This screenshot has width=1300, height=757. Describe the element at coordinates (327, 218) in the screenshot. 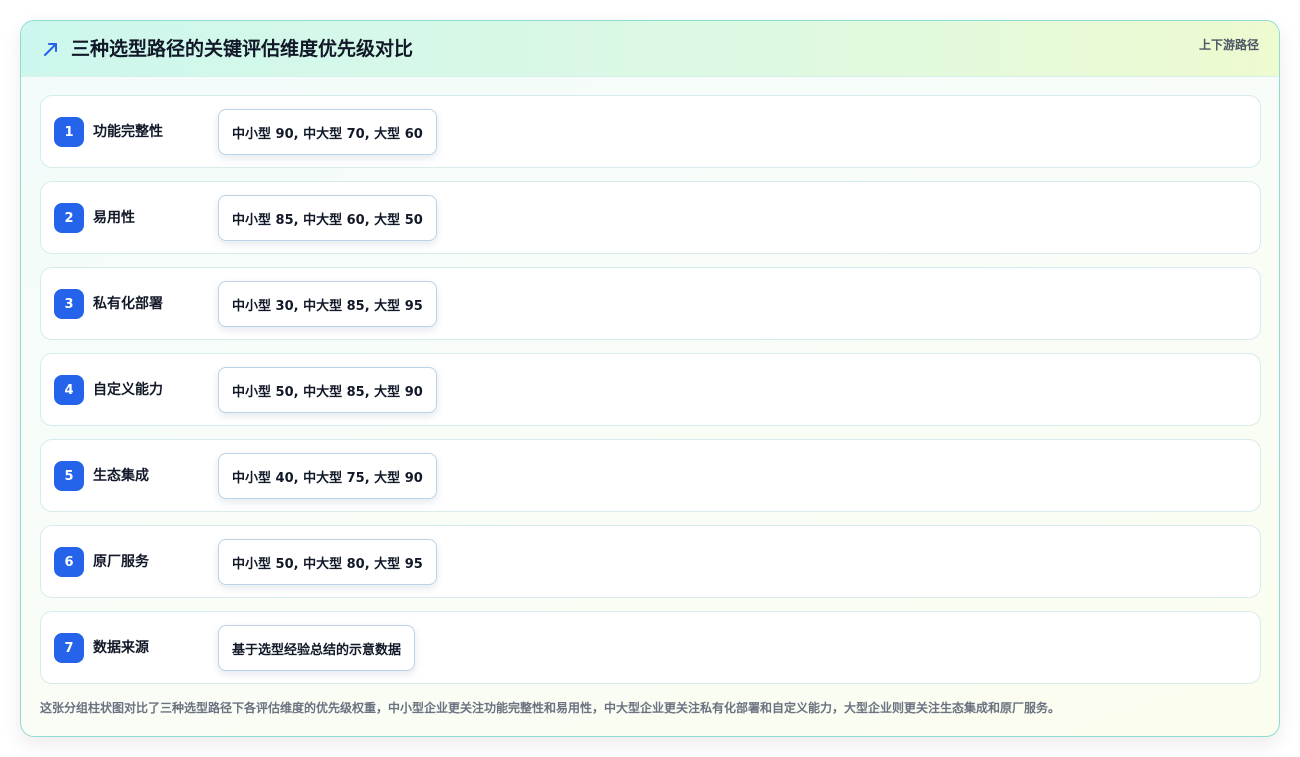

I see `dimension-value: 中小型 85, 中大型 60, 大型 50` at that location.